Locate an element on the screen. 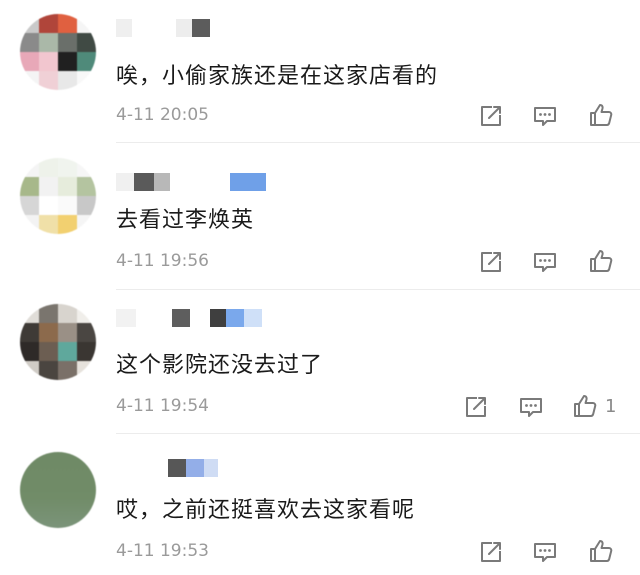  username is located at coordinates (167, 468).